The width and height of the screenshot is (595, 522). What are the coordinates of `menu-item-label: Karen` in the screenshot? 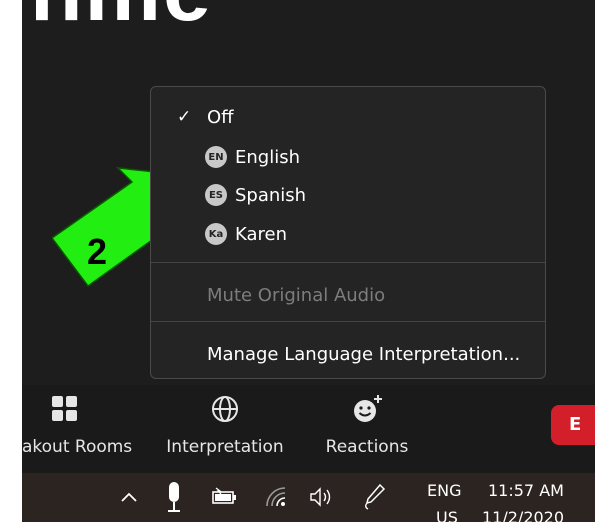 It's located at (261, 234).